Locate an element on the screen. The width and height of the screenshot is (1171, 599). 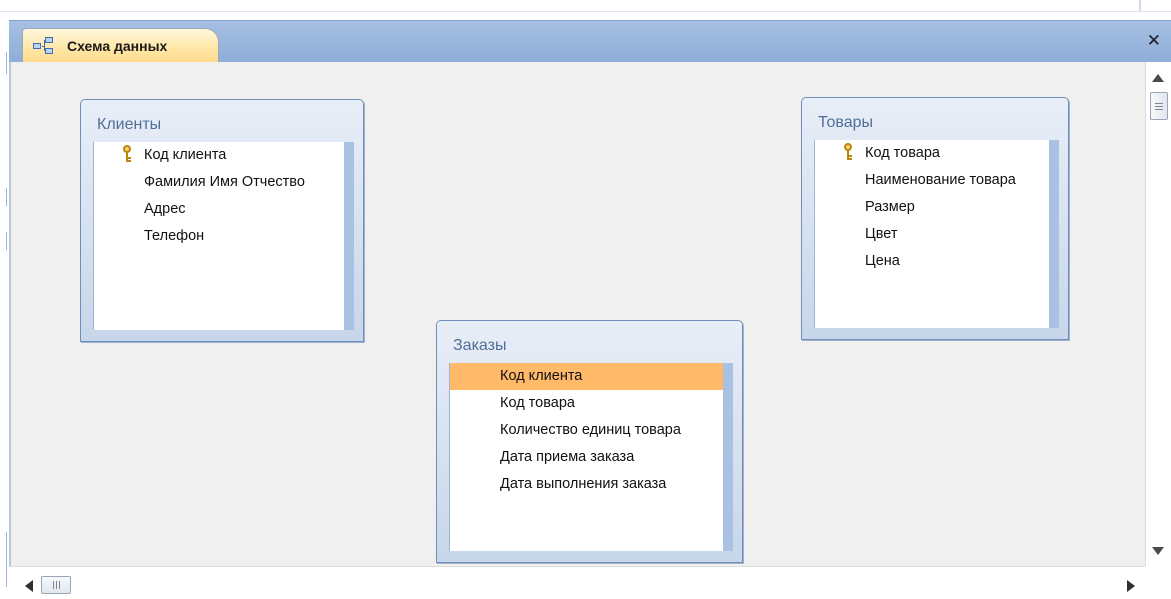
field-name: Дата выполнения заказа is located at coordinates (583, 484).